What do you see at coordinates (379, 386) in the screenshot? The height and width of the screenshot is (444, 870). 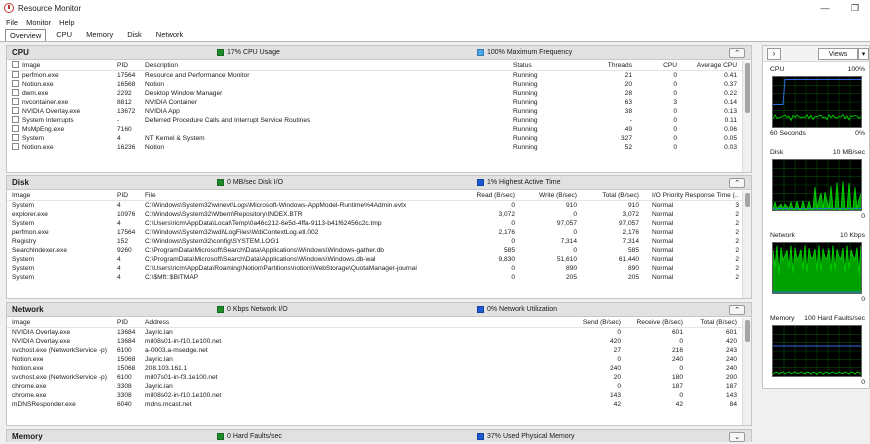 I see `table-row: chrome.exe 3308 Jayric.lan 0 187 187` at bounding box center [379, 386].